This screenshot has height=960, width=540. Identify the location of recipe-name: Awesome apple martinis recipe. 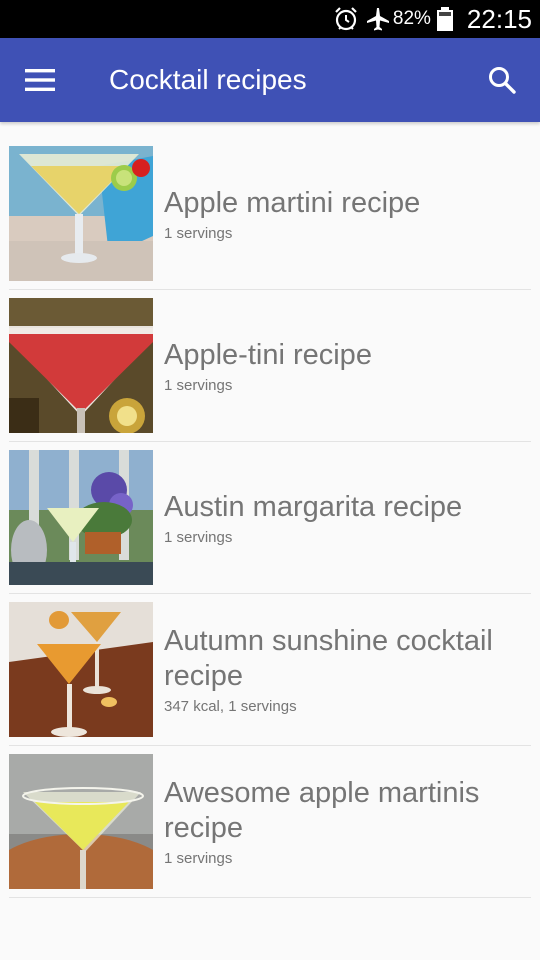
(322, 810).